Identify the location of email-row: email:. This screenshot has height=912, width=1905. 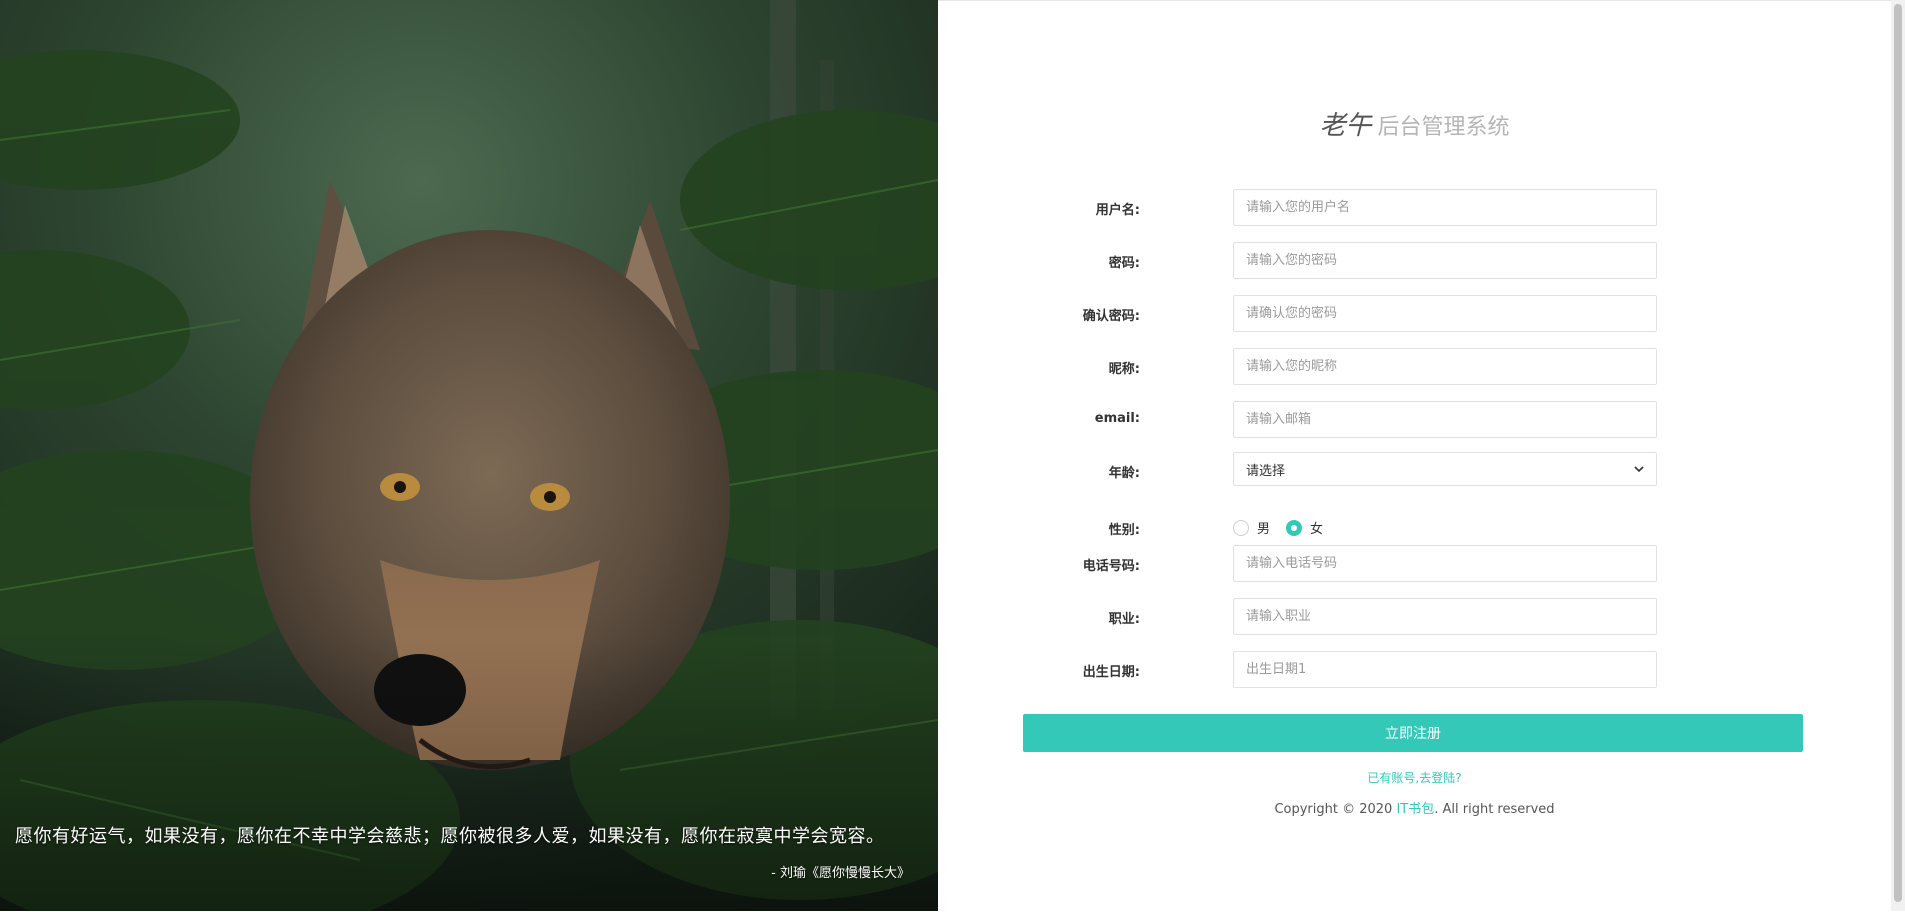
(1414, 420).